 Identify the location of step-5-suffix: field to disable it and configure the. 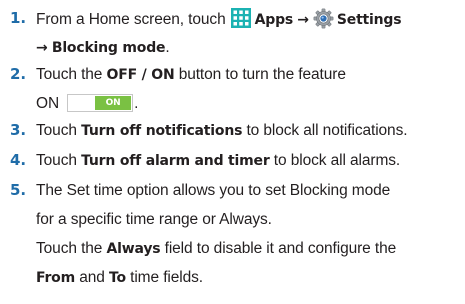
(280, 248).